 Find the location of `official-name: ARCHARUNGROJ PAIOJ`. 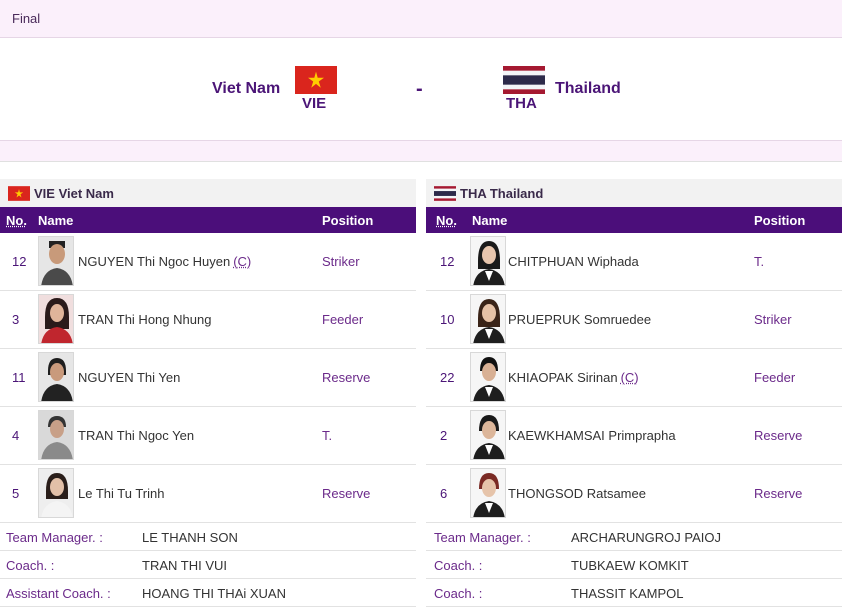

official-name: ARCHARUNGROJ PAIOJ is located at coordinates (646, 537).